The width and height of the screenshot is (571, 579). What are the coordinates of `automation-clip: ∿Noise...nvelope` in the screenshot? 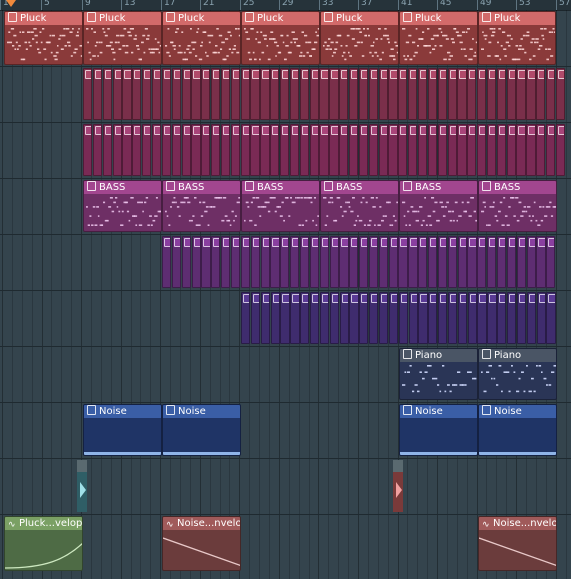 It's located at (517, 543).